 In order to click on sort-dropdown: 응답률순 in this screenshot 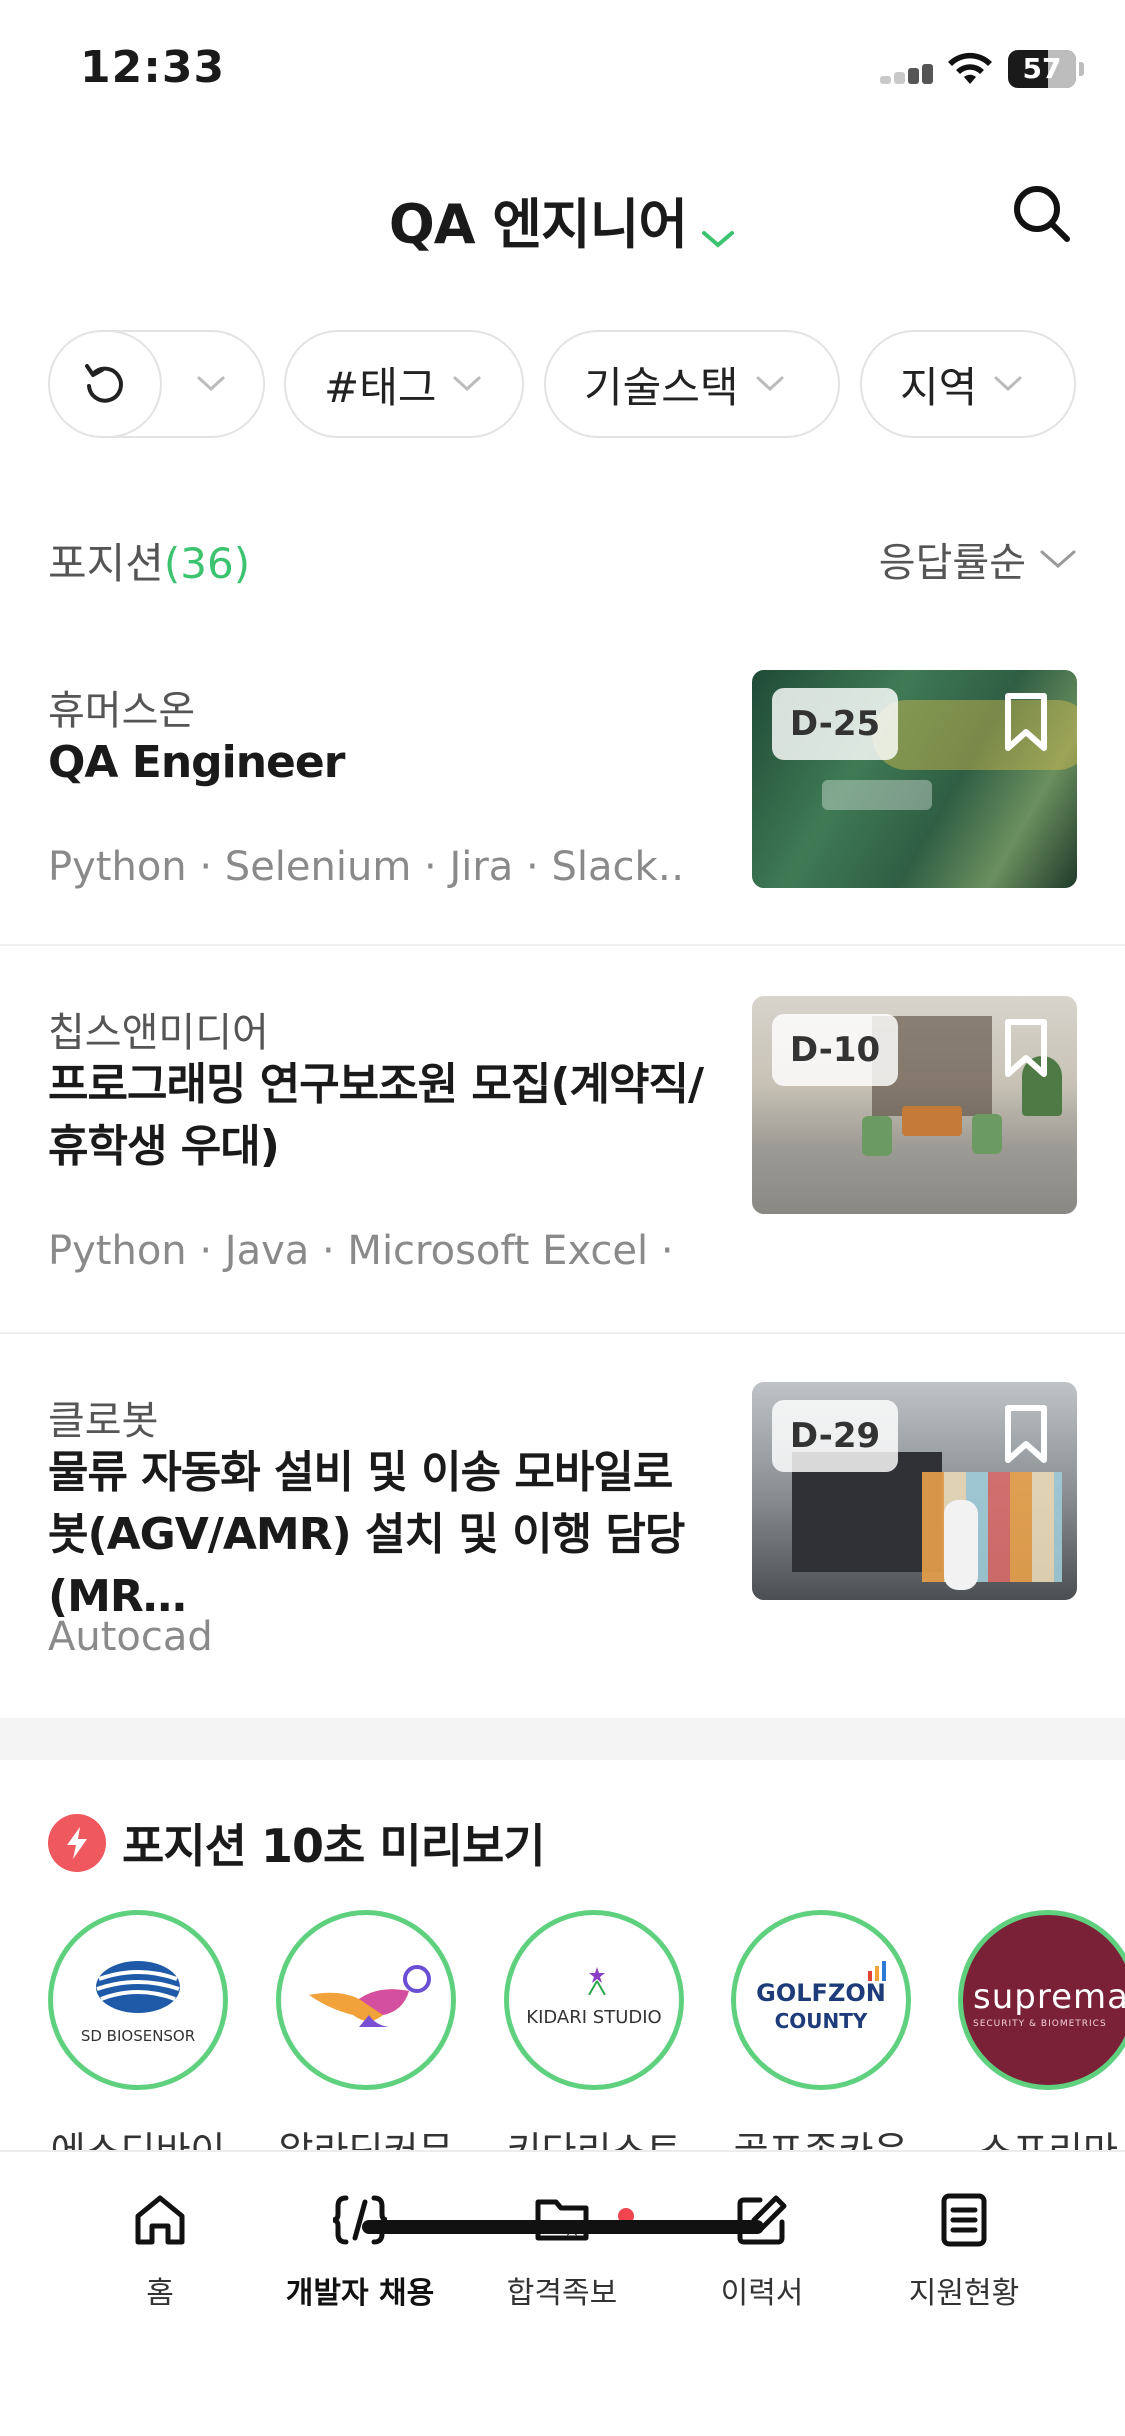, I will do `click(978, 559)`.